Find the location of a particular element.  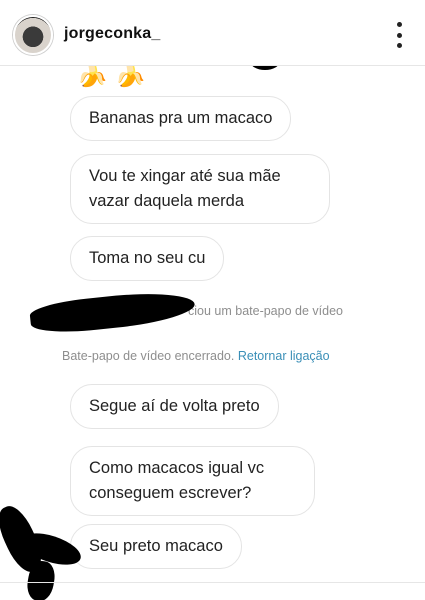

more-options-icon is located at coordinates (399, 35).